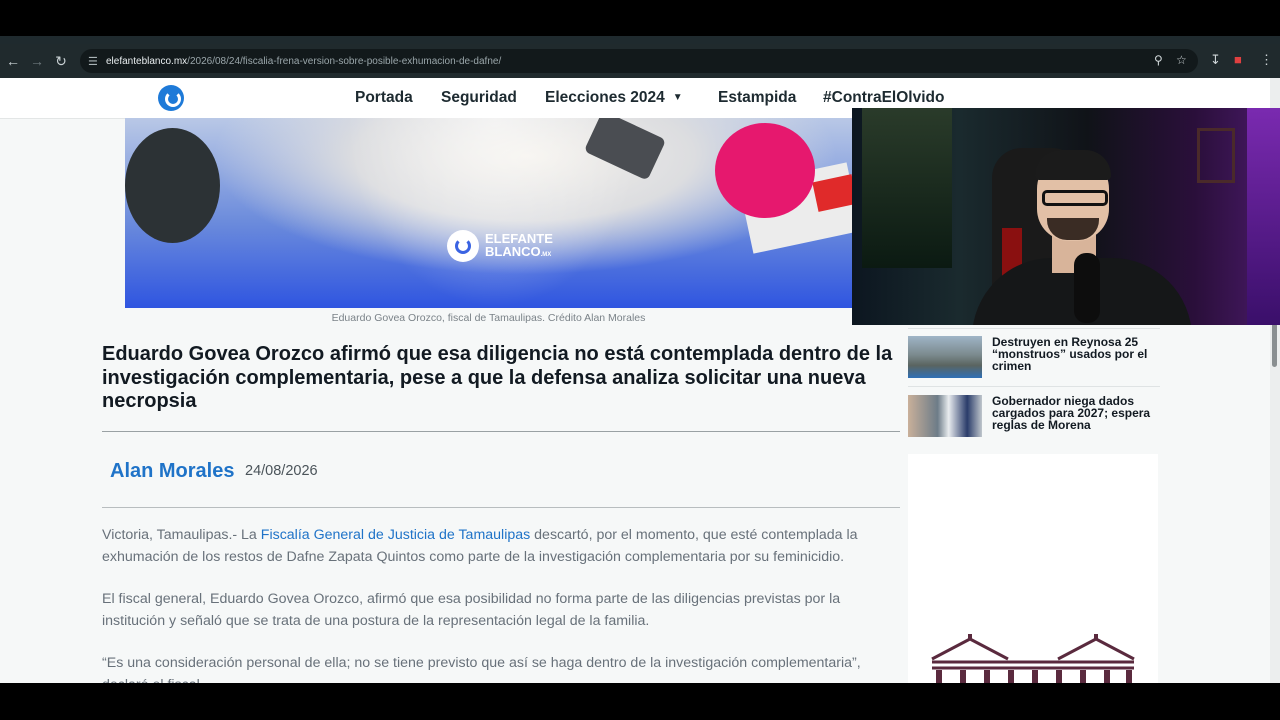 The image size is (1280, 720). Describe the element at coordinates (1075, 198) in the screenshot. I see `streamer-glasses` at that location.